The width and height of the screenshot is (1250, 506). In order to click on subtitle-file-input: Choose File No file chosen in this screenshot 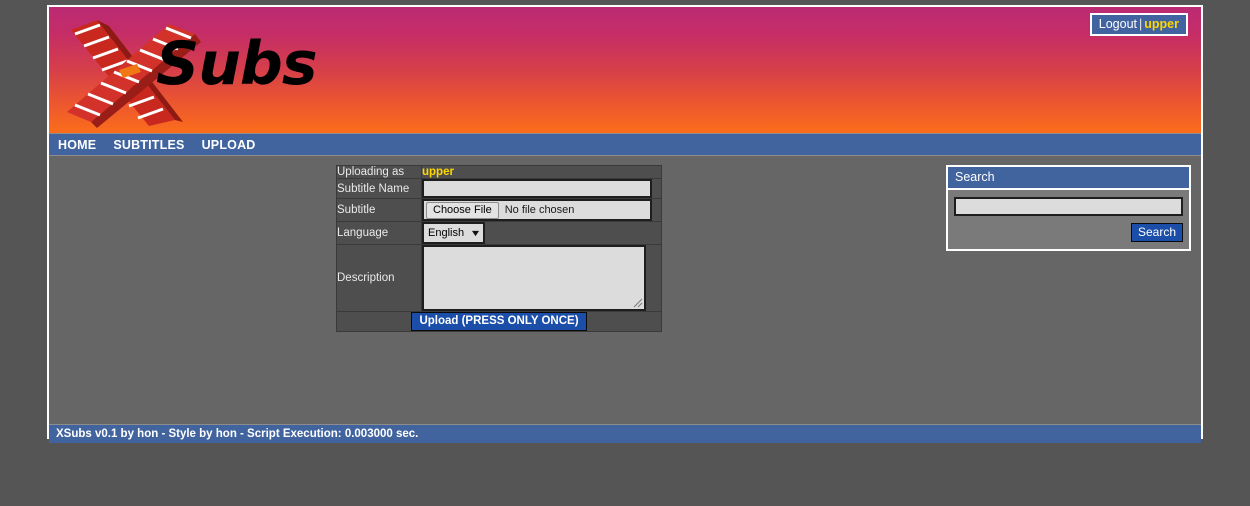, I will do `click(537, 210)`.